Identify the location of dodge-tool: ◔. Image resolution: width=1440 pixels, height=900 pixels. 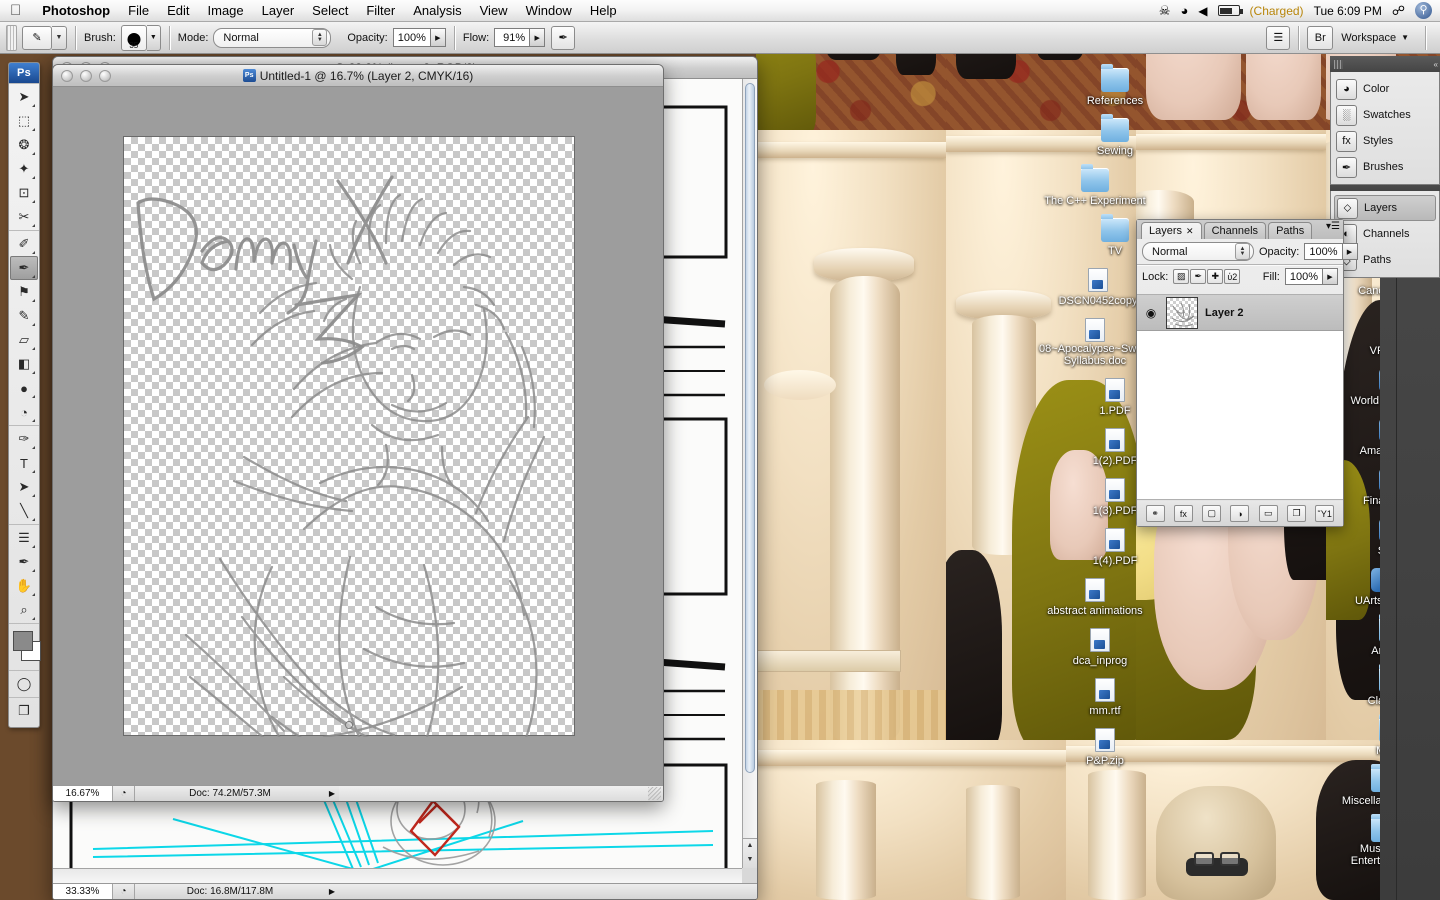
(24, 412).